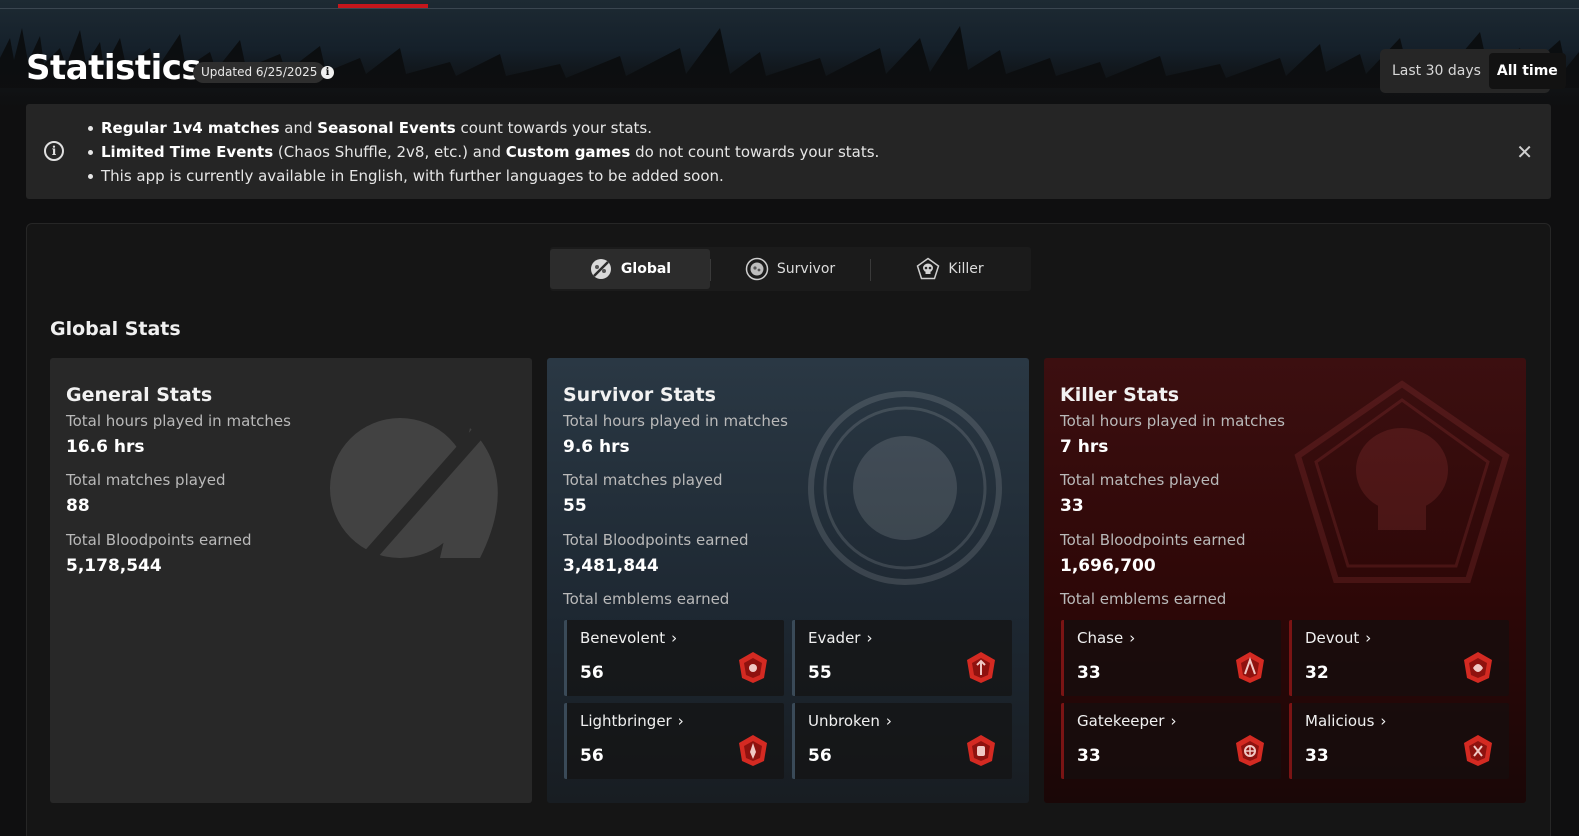 The image size is (1579, 836). What do you see at coordinates (639, 395) in the screenshot?
I see `card-title: Survivor Stats` at bounding box center [639, 395].